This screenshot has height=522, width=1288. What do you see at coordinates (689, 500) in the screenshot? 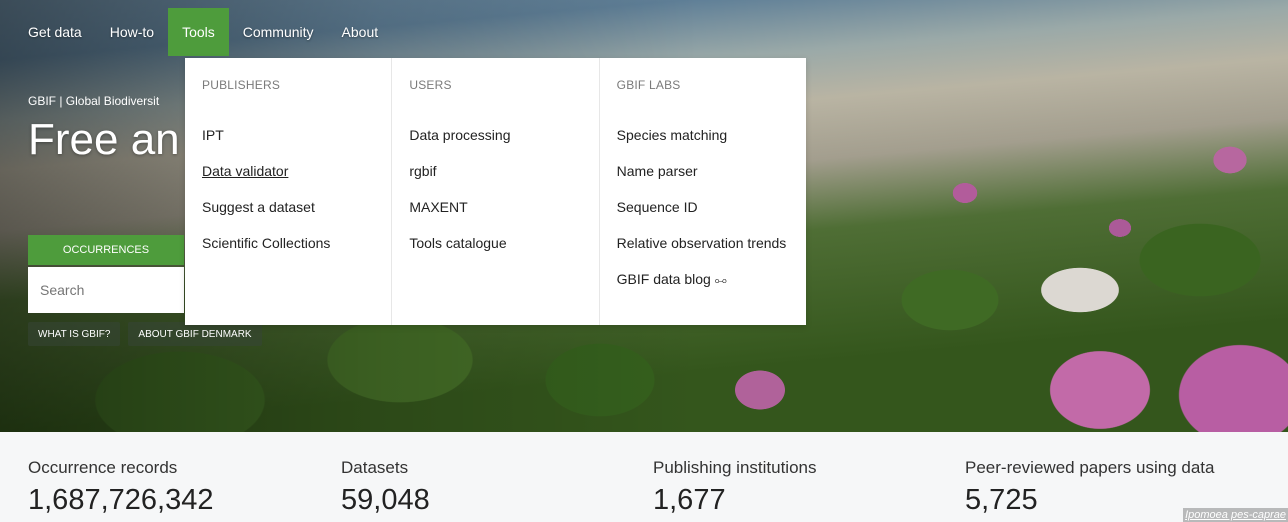
I see `stat-value: 1,677` at bounding box center [689, 500].